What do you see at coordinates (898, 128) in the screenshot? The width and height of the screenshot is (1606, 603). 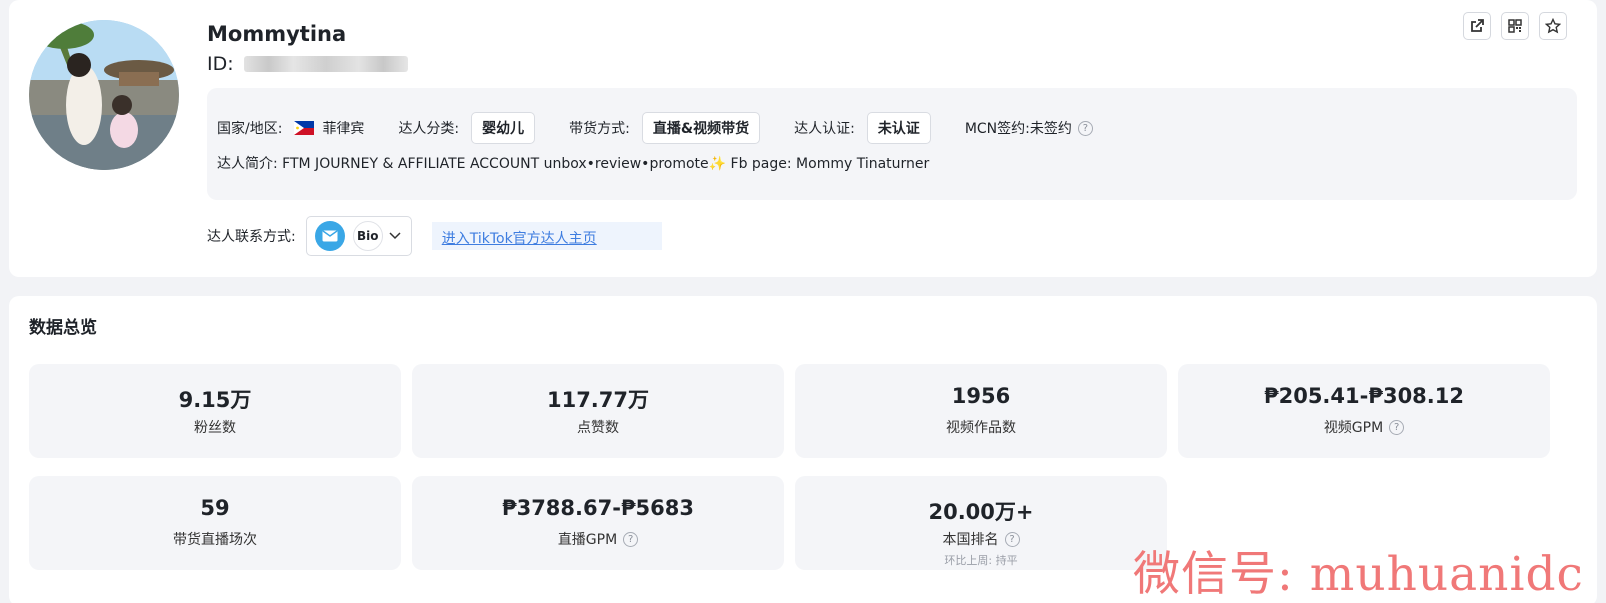 I see `cert-tag: 未认证` at bounding box center [898, 128].